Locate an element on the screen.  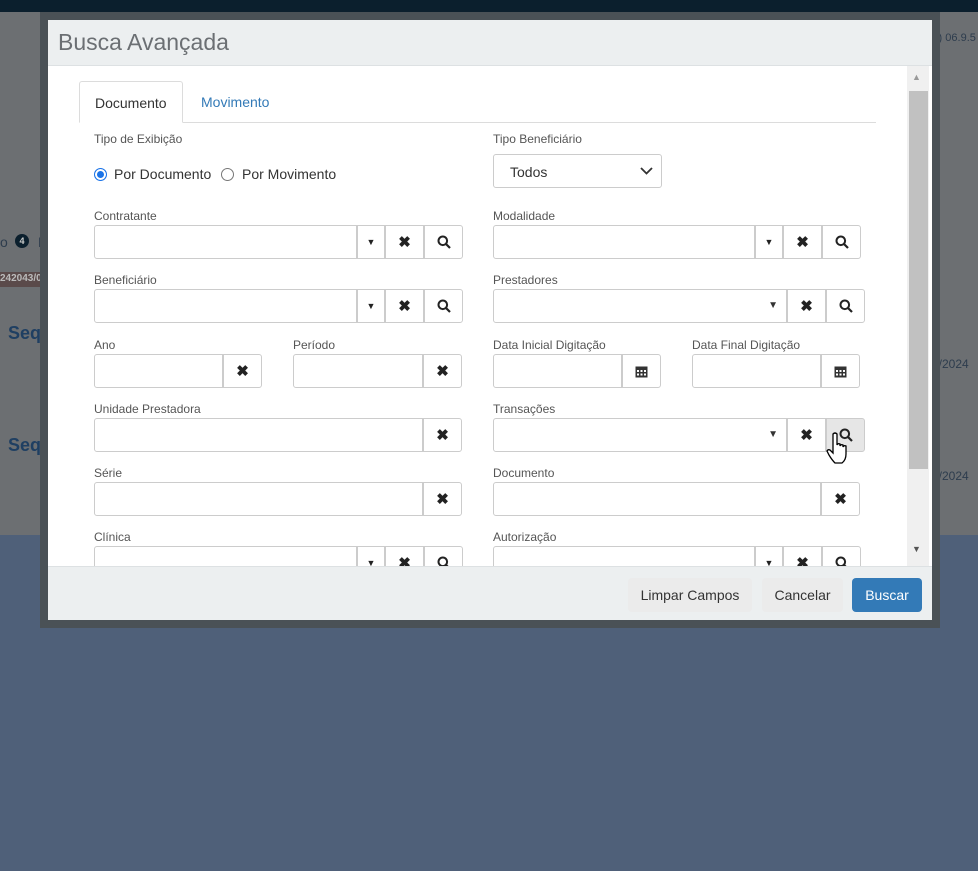
scroll-down-icon: ▼ is located at coordinates (916, 549).